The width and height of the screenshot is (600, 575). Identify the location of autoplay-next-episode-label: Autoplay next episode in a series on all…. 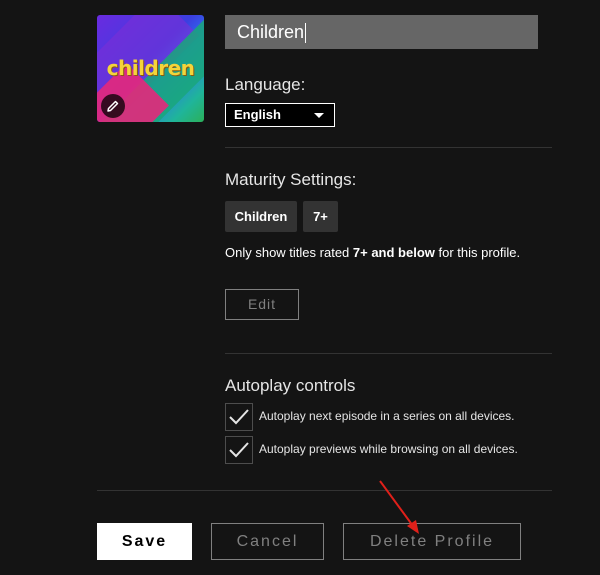
(387, 416).